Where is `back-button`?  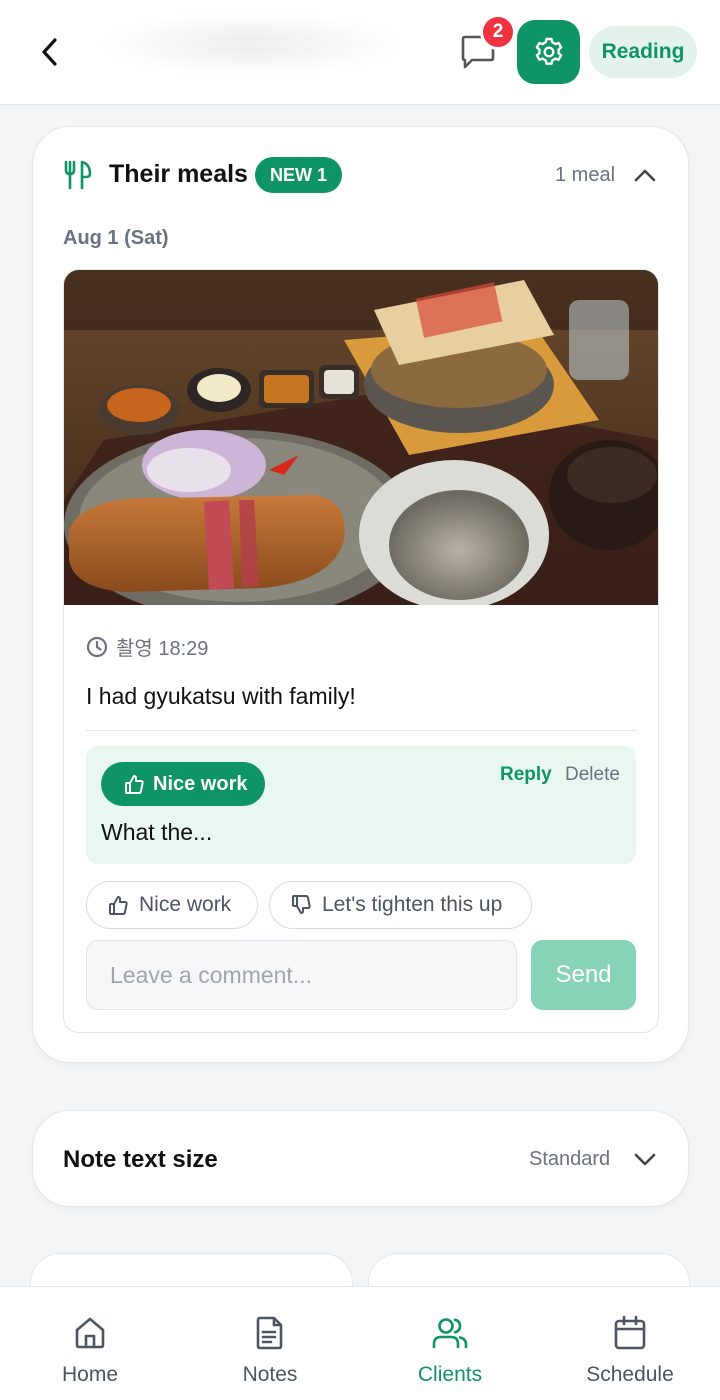 back-button is located at coordinates (50, 52).